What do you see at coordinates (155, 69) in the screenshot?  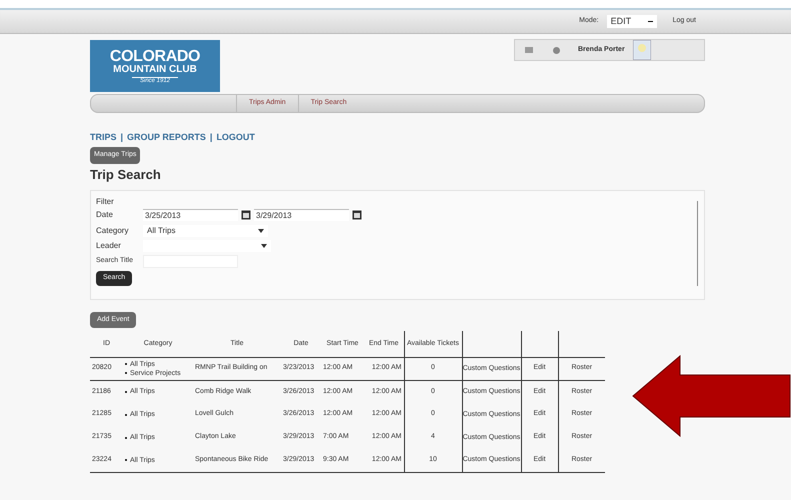 I see `logo-subtitle: MOUNTAIN CLUB` at bounding box center [155, 69].